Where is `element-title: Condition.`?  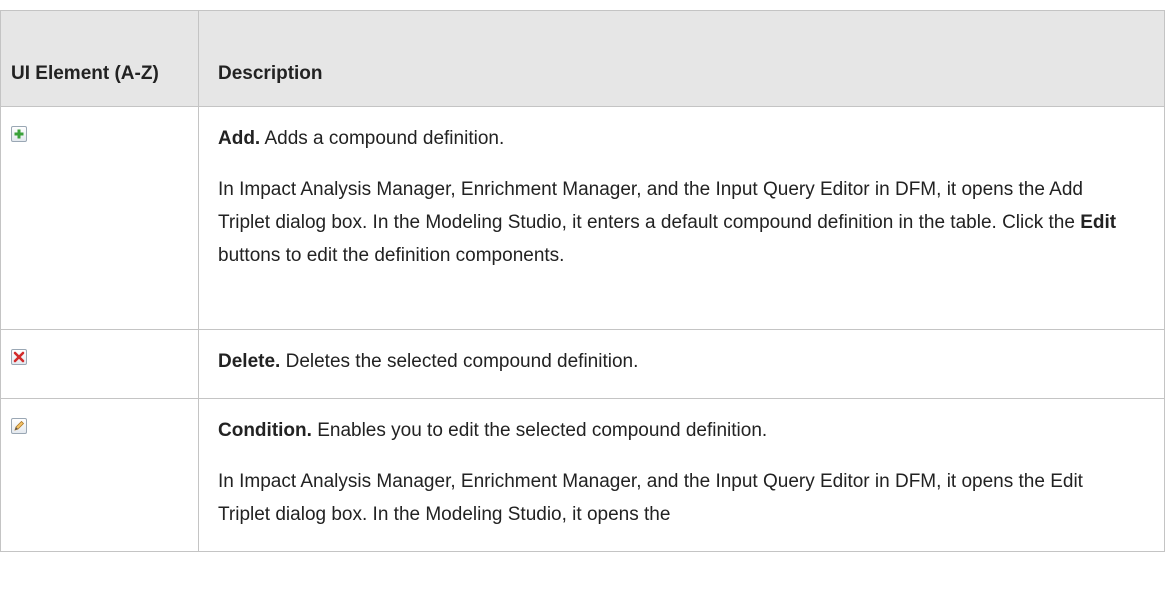 element-title: Condition. is located at coordinates (265, 430).